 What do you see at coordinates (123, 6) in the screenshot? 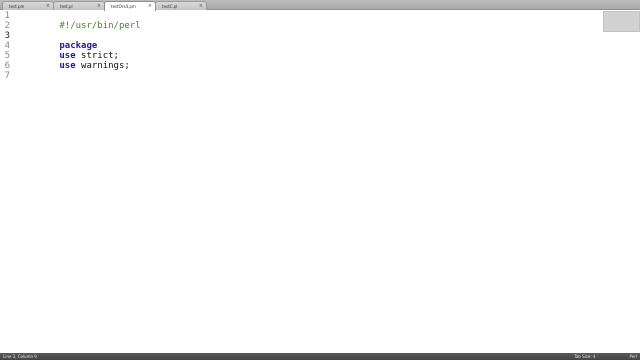
I see `tab-label: testOrs4.pm` at bounding box center [123, 6].